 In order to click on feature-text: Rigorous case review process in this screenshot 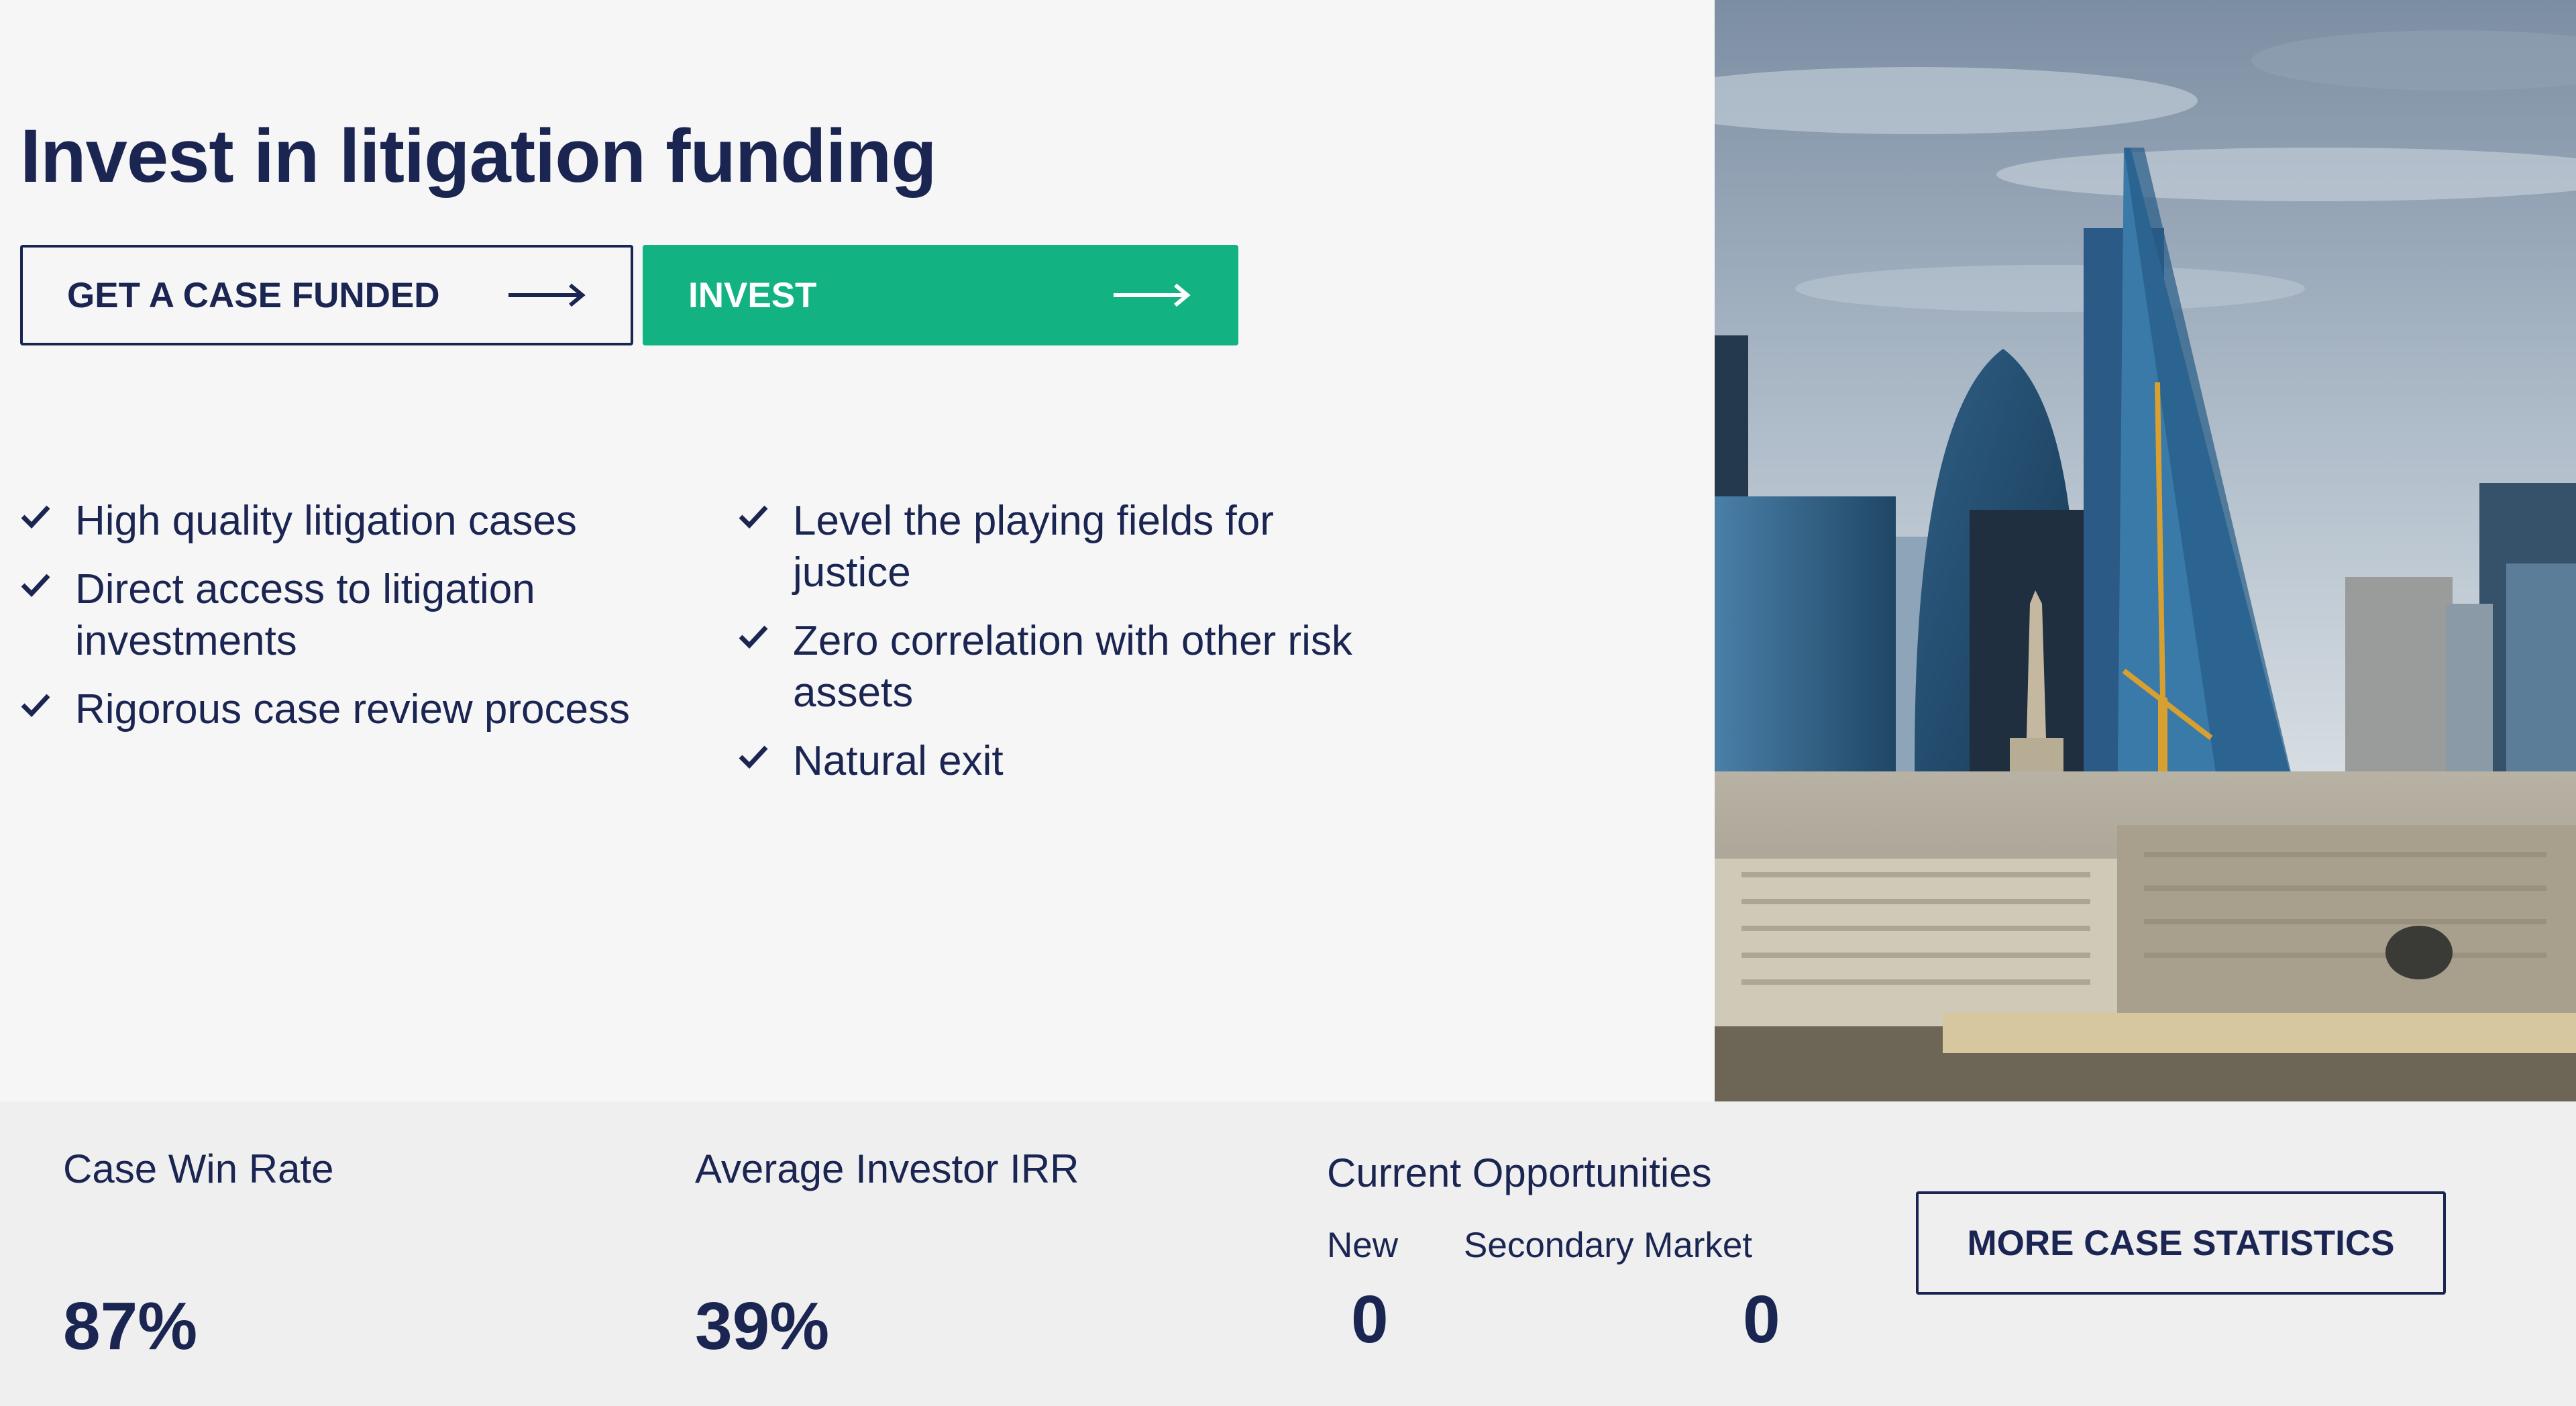, I will do `click(353, 709)`.